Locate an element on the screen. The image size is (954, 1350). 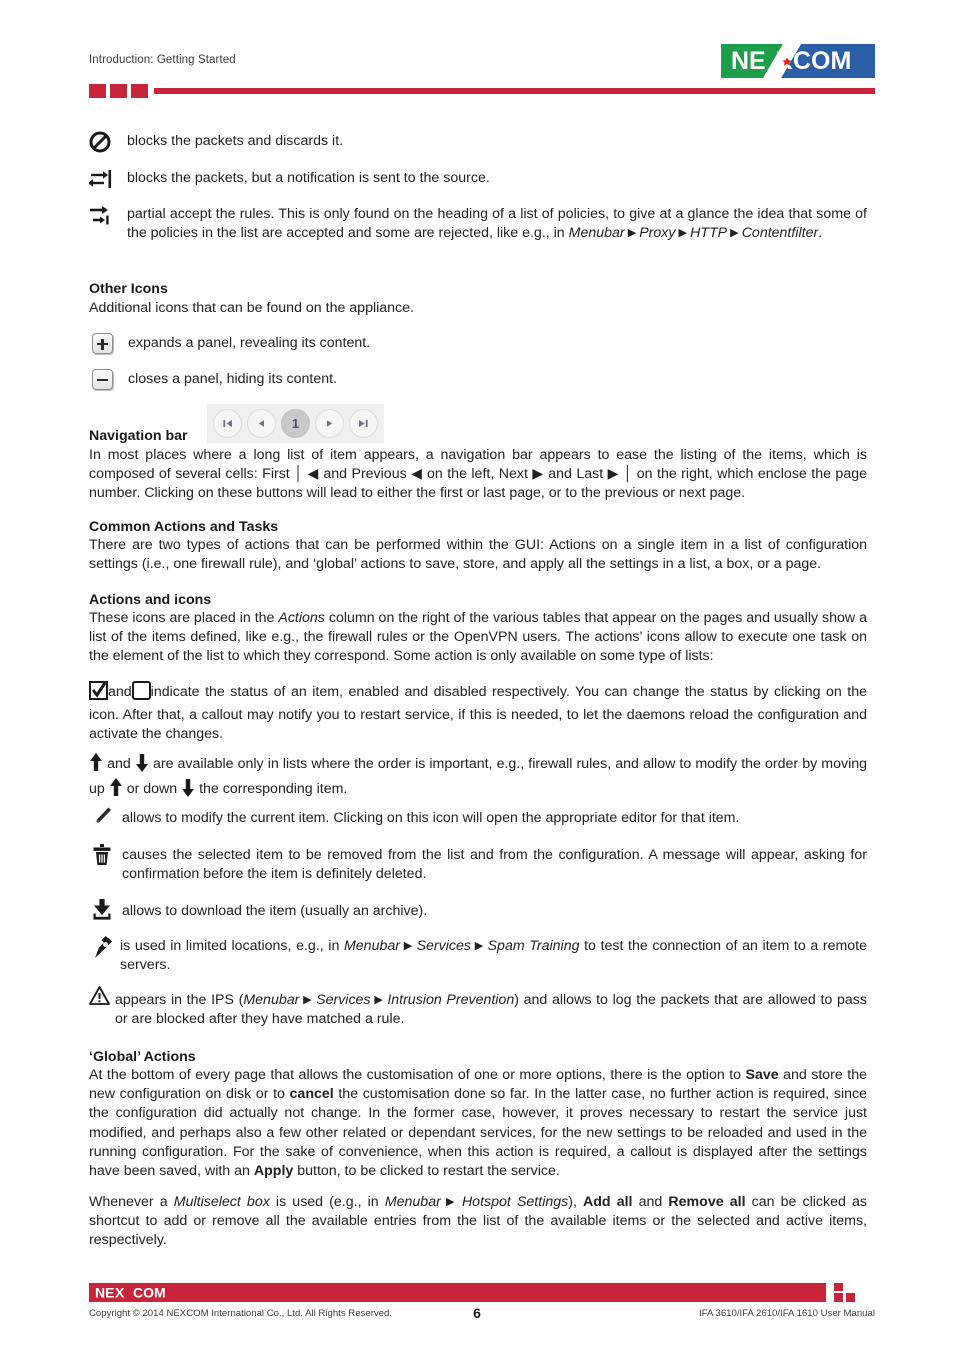
header-rule is located at coordinates (482, 91).